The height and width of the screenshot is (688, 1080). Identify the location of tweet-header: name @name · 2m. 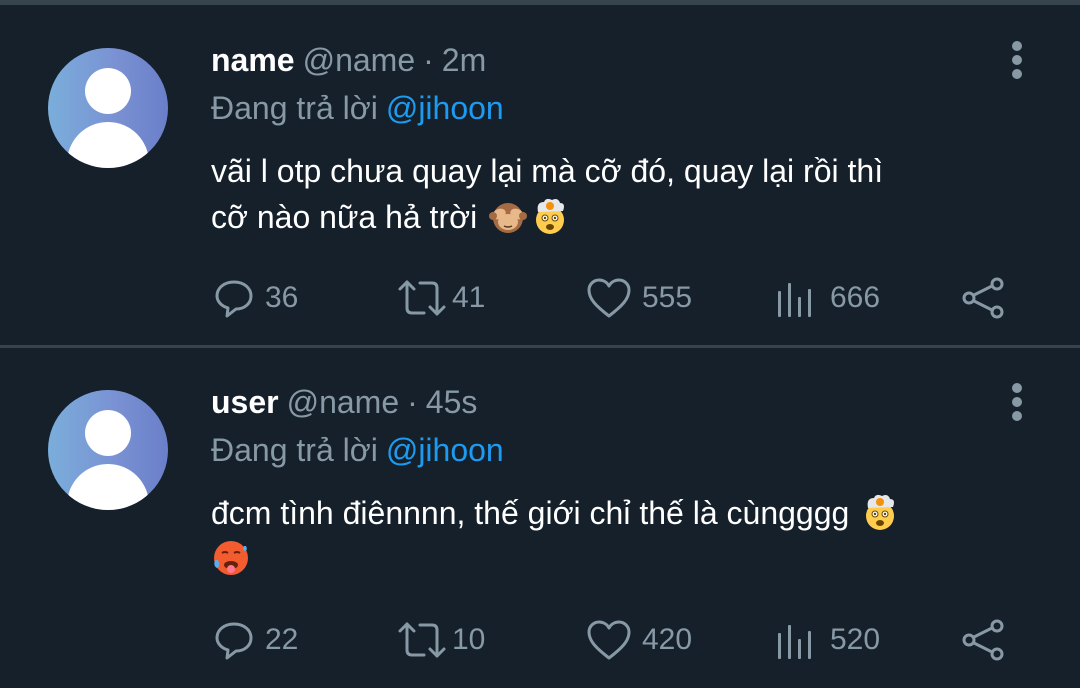
(348, 60).